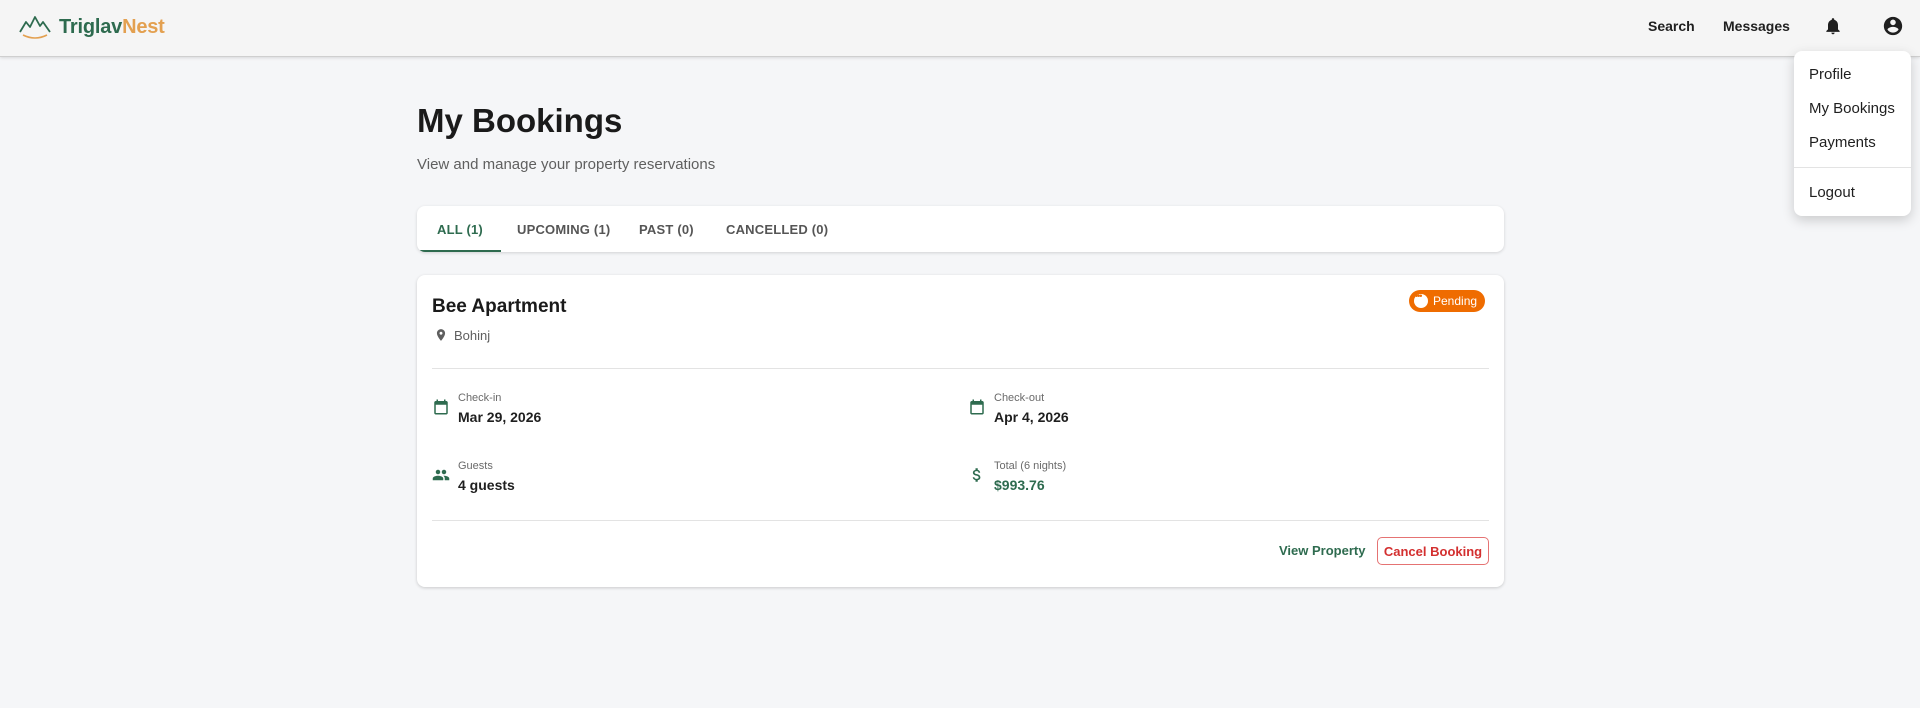 This screenshot has height=708, width=1920. I want to click on pending-icon, so click(1421, 299).